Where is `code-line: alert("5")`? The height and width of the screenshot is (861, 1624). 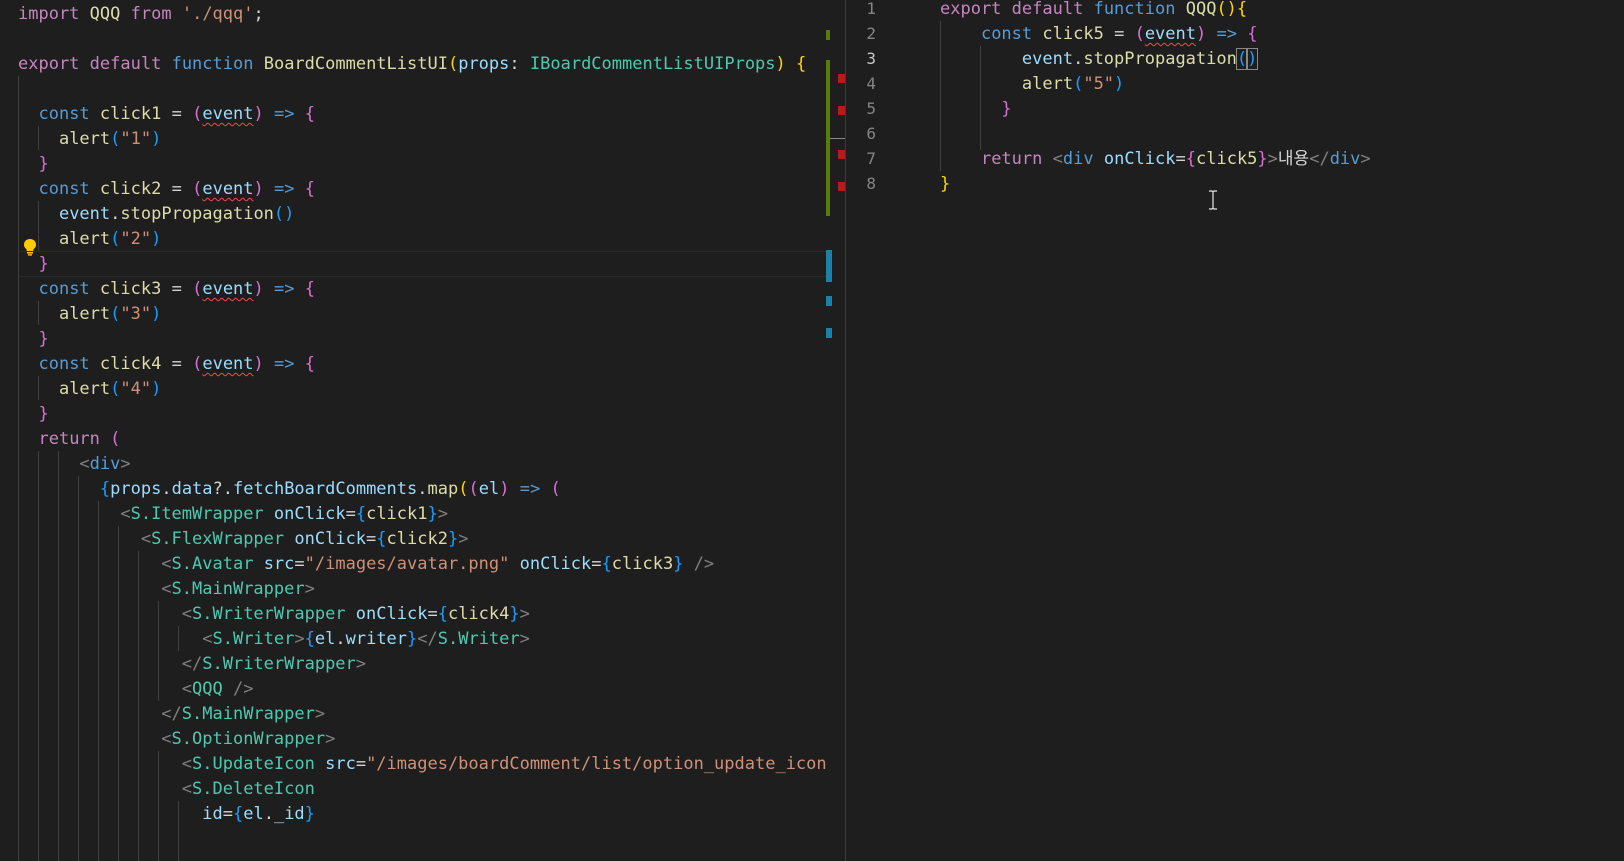
code-line: alert("5") is located at coordinates (1032, 84).